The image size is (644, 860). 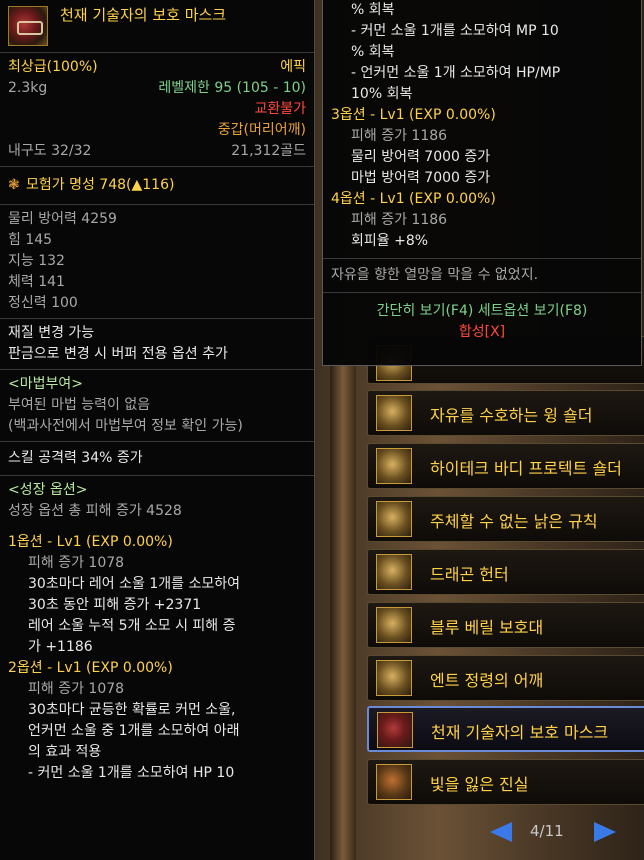 What do you see at coordinates (487, 627) in the screenshot?
I see `list-item-label: 블루 베릴 보호대` at bounding box center [487, 627].